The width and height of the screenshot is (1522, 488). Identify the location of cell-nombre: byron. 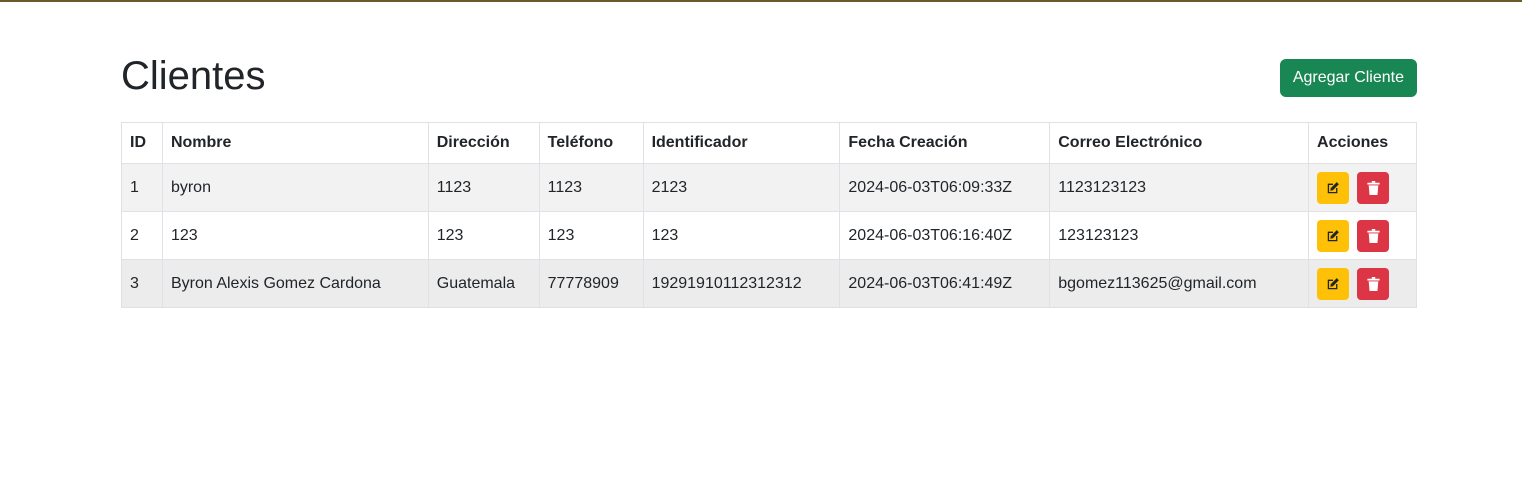
(295, 187).